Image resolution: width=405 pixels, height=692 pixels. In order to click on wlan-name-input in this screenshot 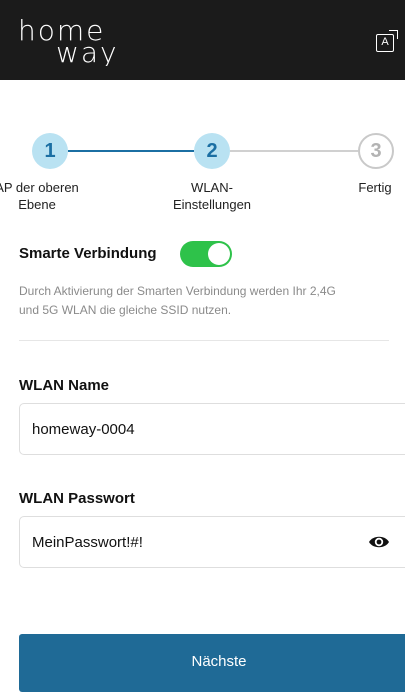, I will do `click(192, 429)`.